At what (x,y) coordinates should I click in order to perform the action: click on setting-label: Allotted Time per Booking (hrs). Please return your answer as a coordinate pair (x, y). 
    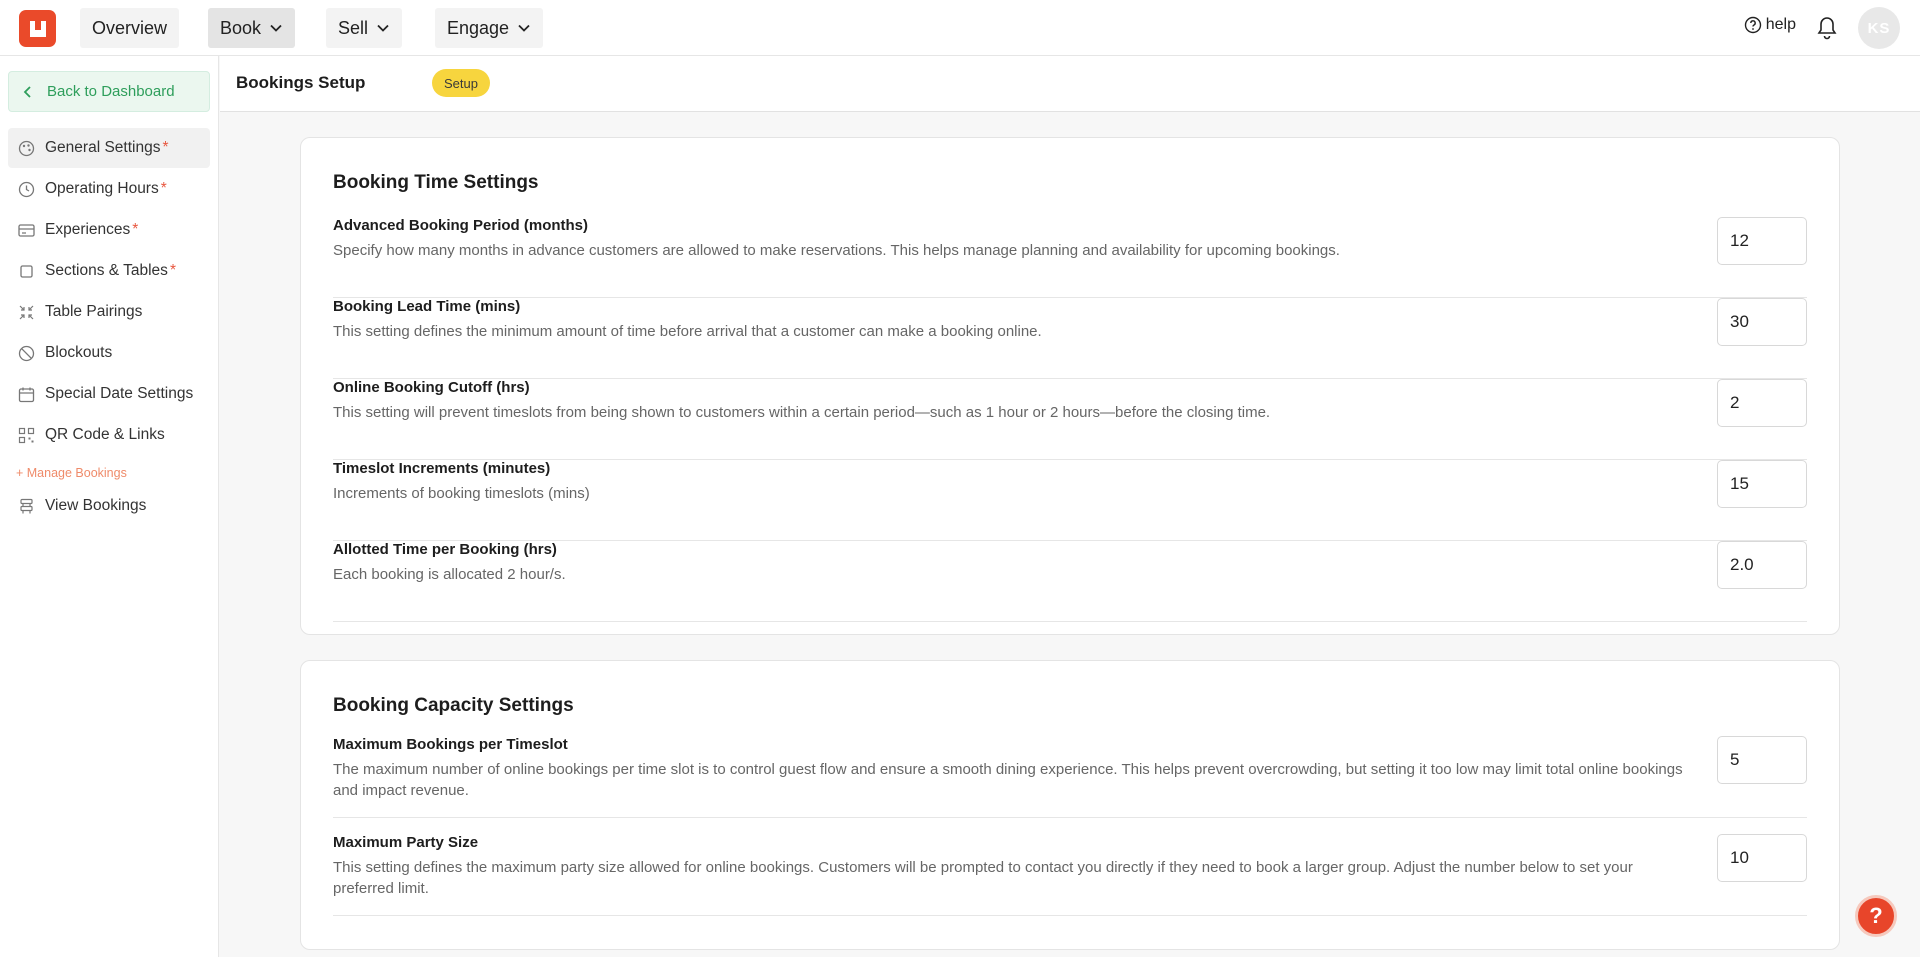
    Looking at the image, I should click on (445, 549).